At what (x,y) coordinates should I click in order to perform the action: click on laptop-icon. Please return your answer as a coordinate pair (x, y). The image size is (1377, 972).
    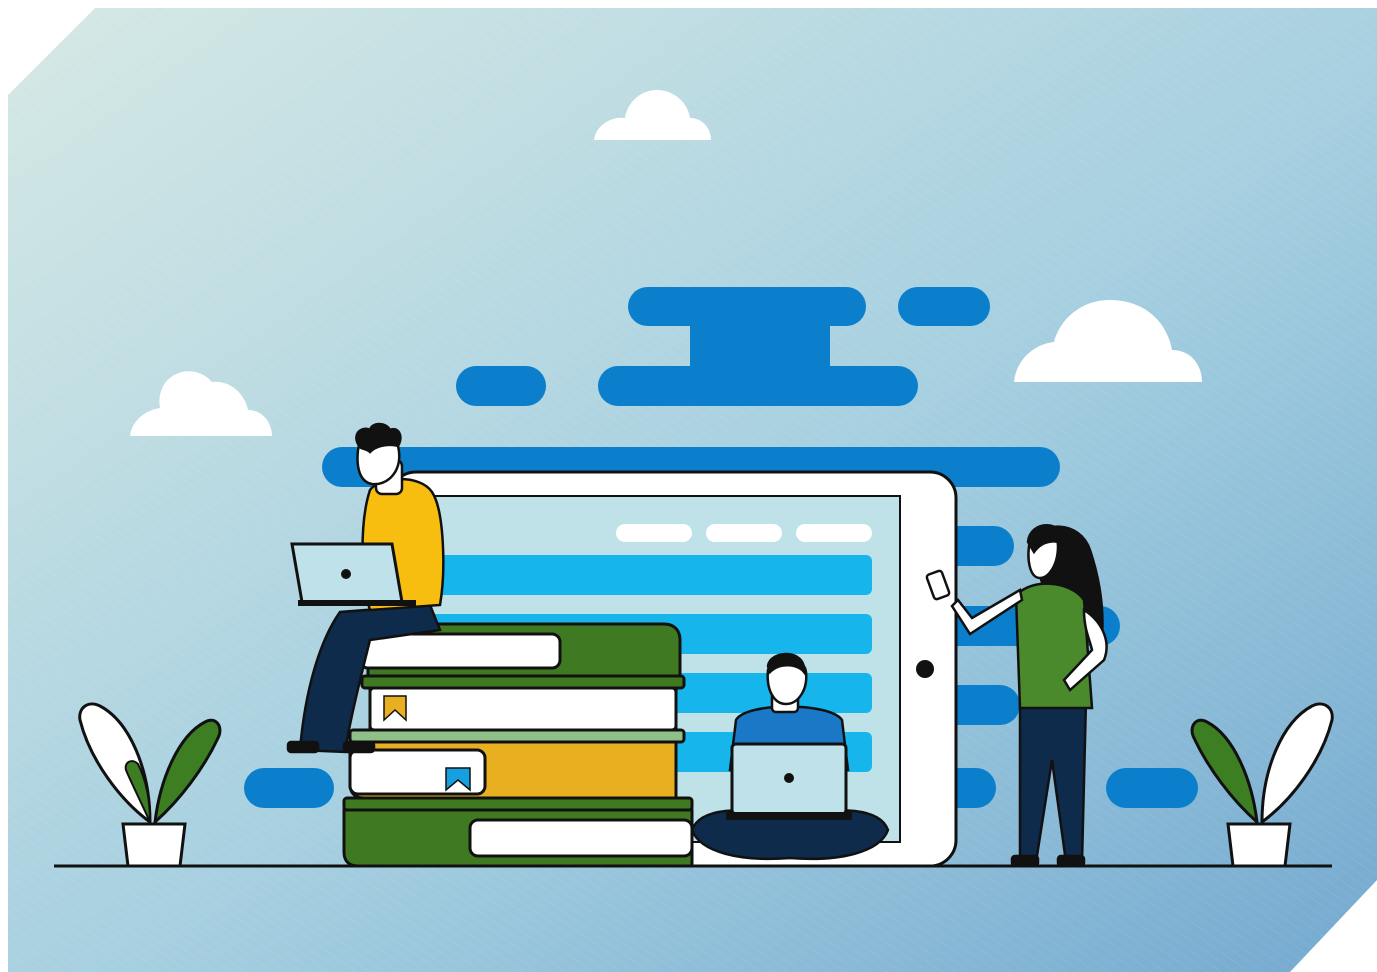
    Looking at the image, I should click on (789, 781).